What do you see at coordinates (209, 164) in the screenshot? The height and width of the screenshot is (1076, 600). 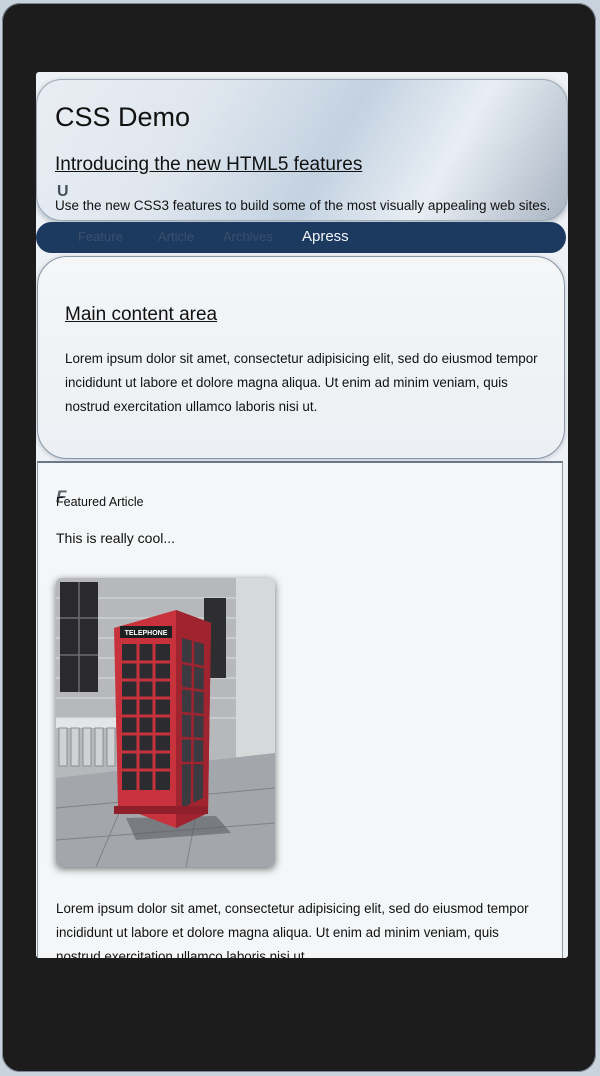 I see `page-subtitle: Introducing the new HTML5 features` at bounding box center [209, 164].